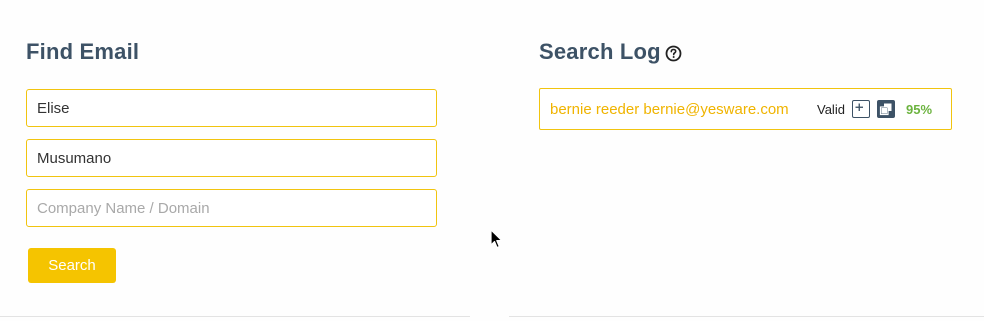 Image resolution: width=984 pixels, height=321 pixels. What do you see at coordinates (600, 51) in the screenshot?
I see `search-log-title: Search Log` at bounding box center [600, 51].